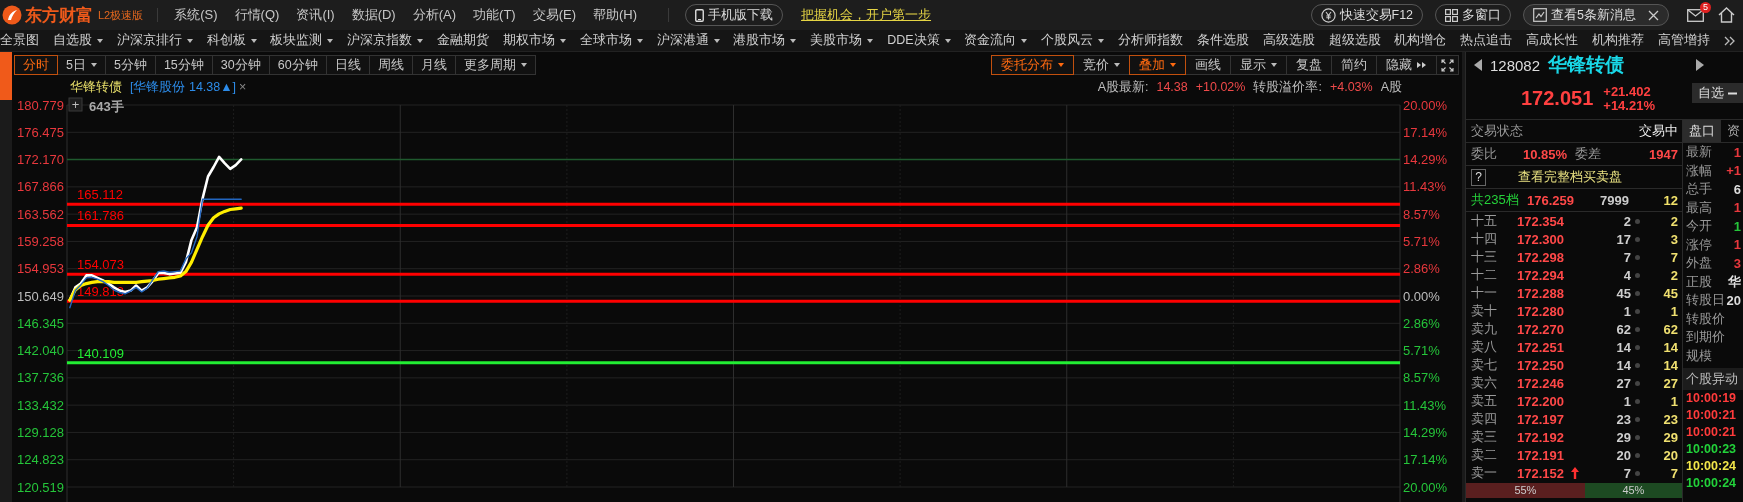 This screenshot has width=1743, height=502. Describe the element at coordinates (1732, 131) in the screenshot. I see `panel-tab: 资` at that location.